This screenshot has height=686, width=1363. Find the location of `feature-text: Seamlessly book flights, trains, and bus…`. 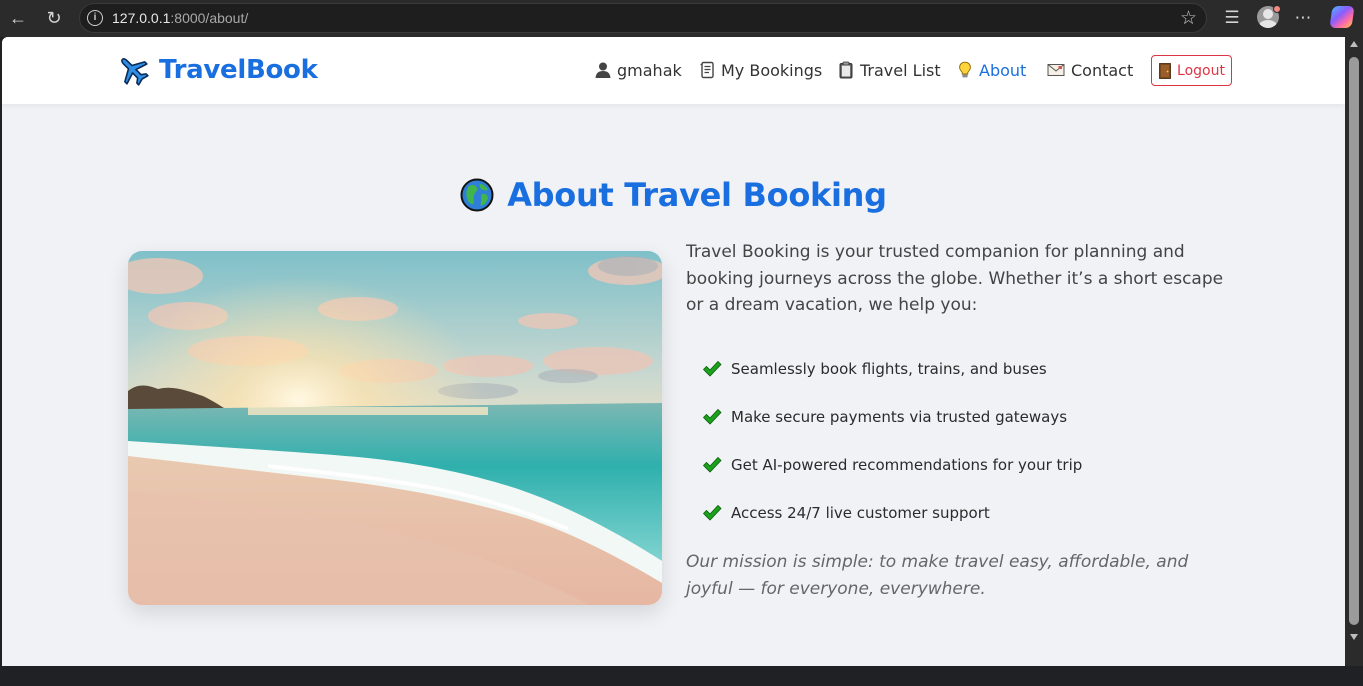

feature-text: Seamlessly book flights, trains, and bus… is located at coordinates (889, 369).